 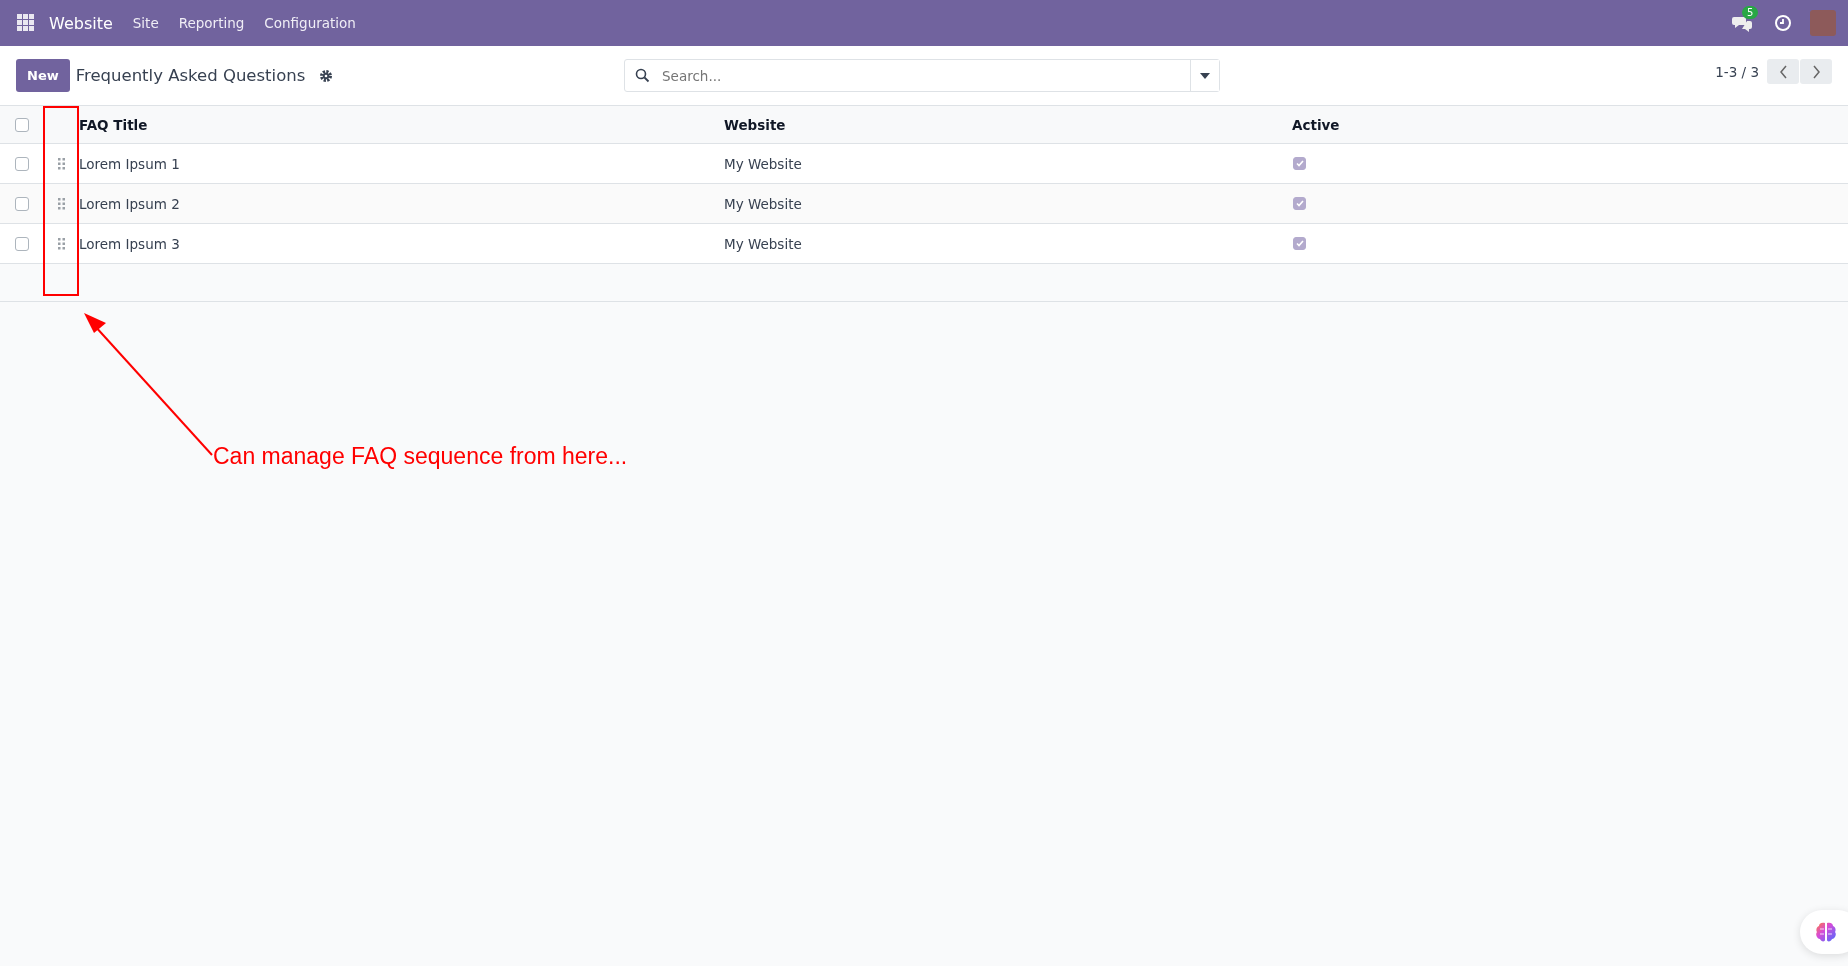 I want to click on next-page-button, so click(x=1816, y=71).